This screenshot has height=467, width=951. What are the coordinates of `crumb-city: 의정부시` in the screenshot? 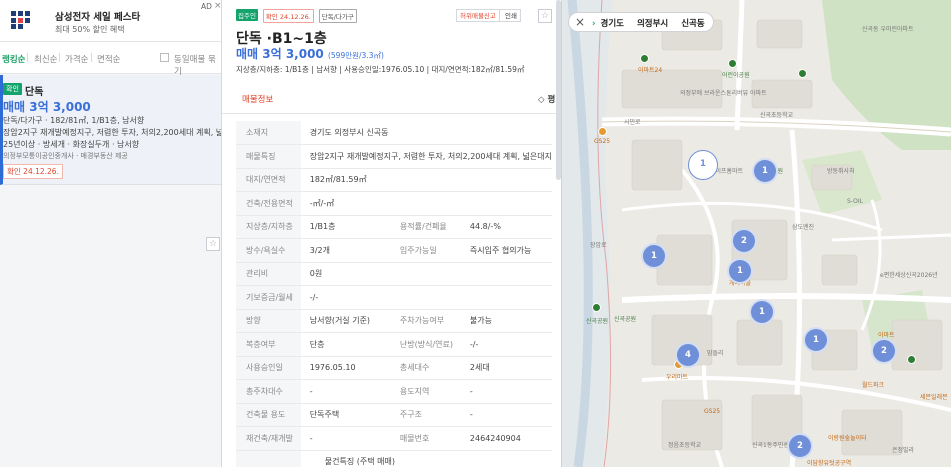 It's located at (652, 24).